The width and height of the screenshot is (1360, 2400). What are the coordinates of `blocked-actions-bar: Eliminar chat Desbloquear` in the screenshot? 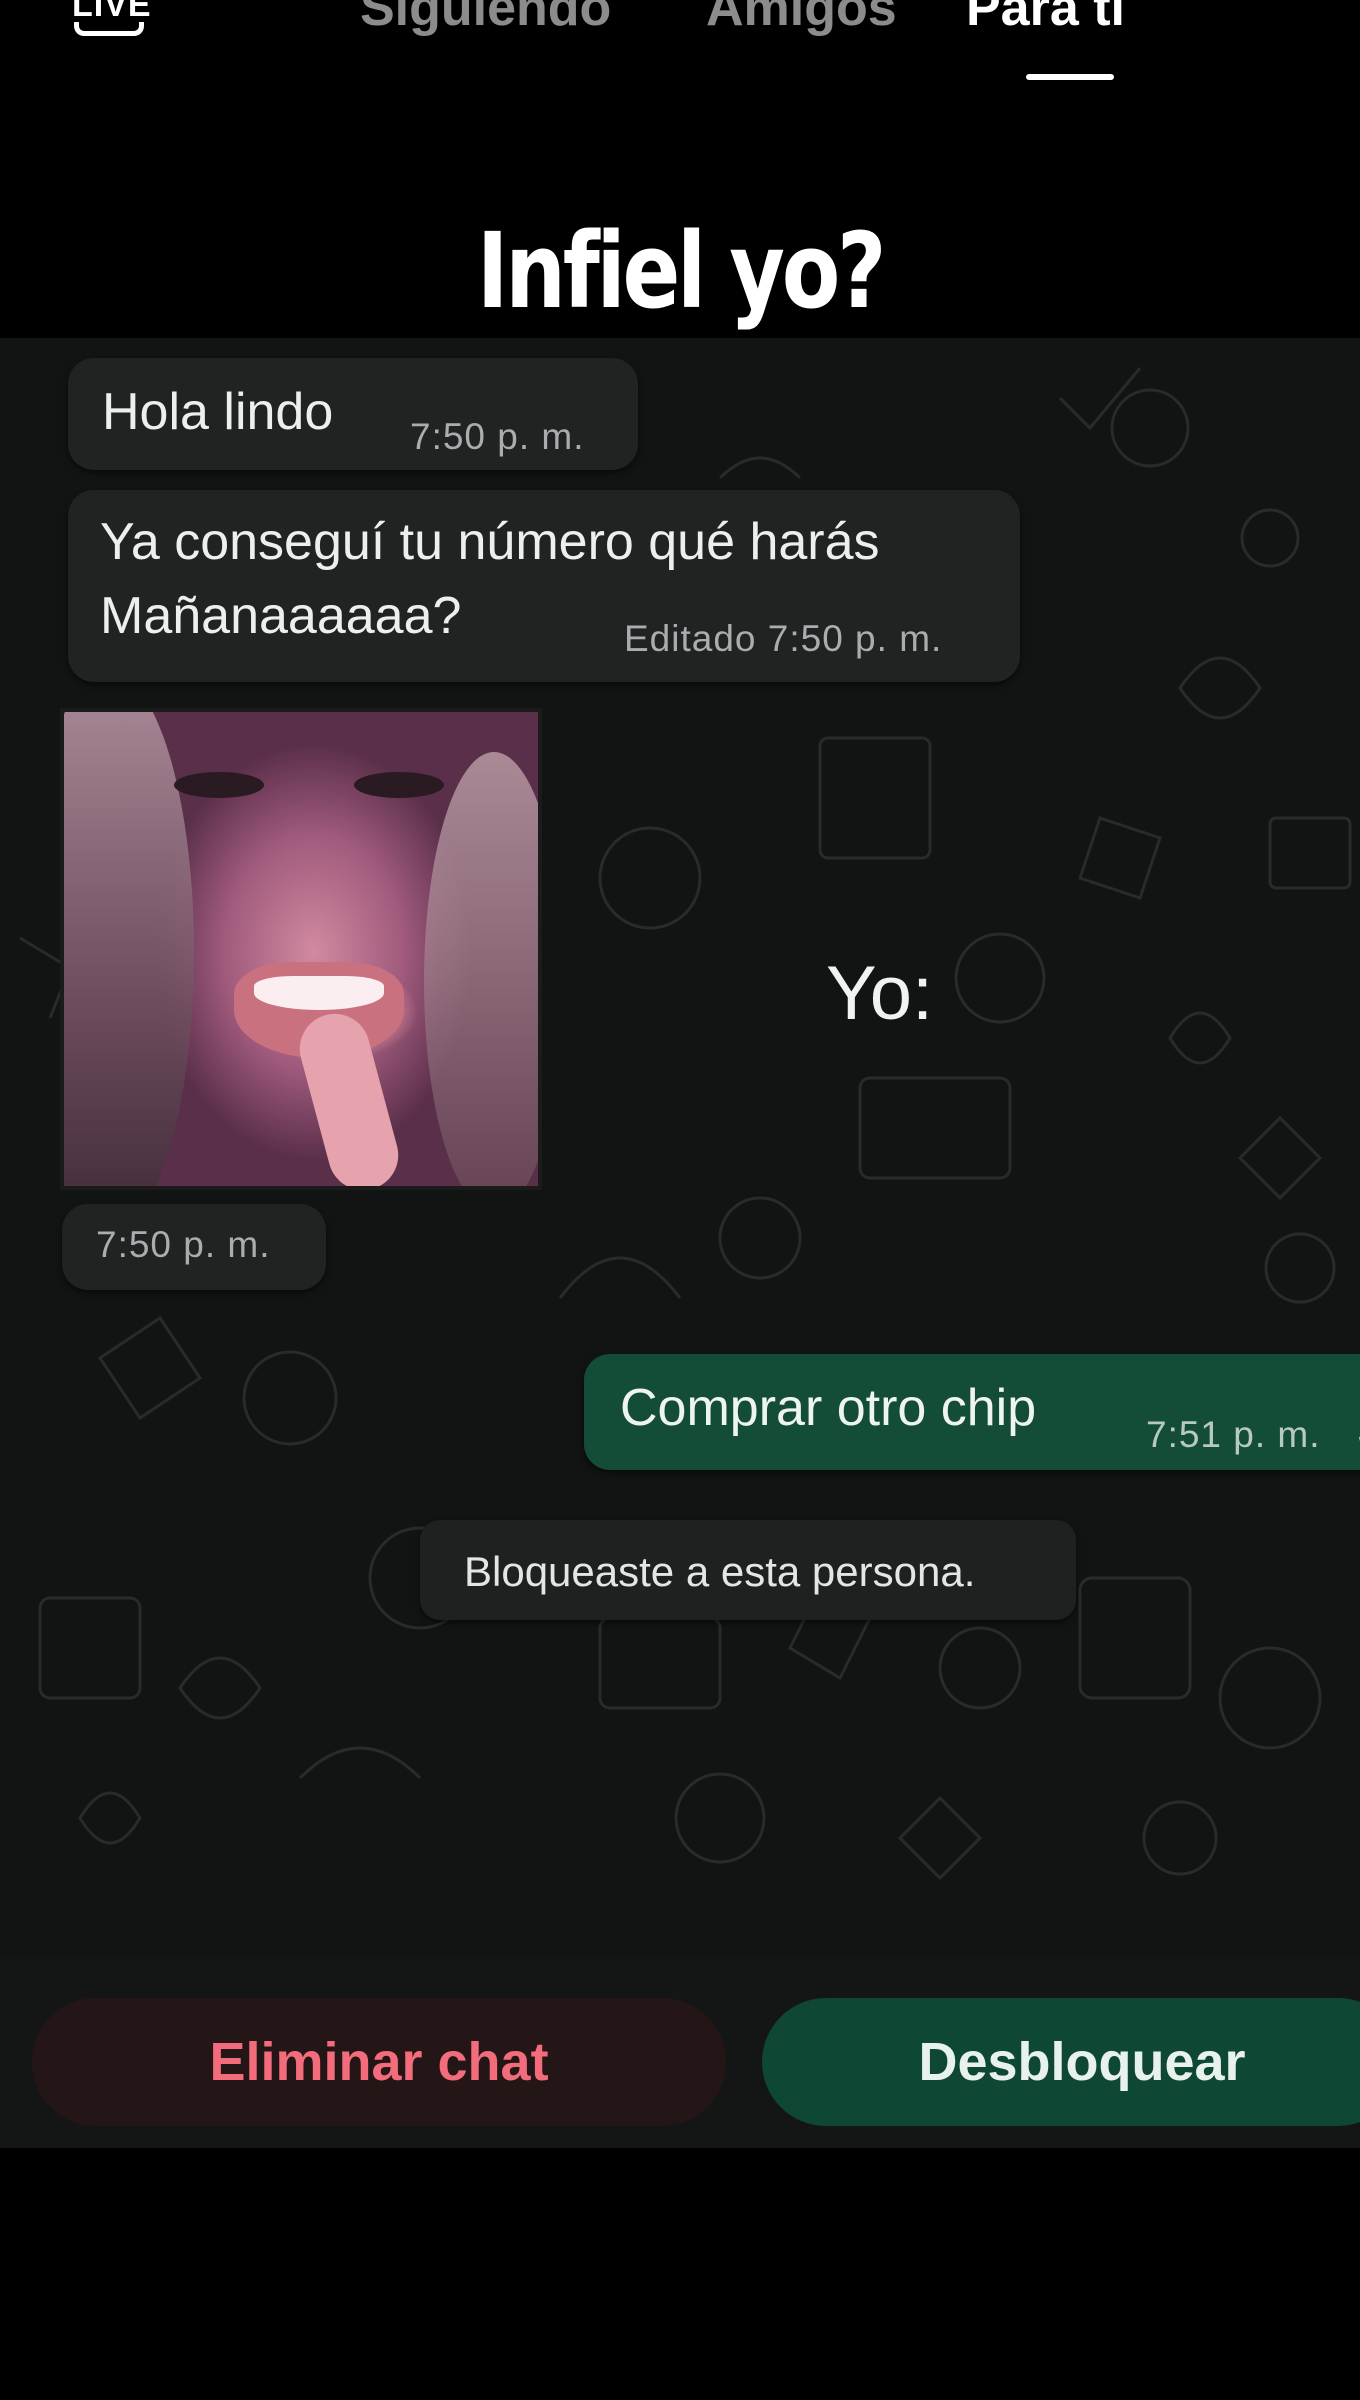 It's located at (680, 2053).